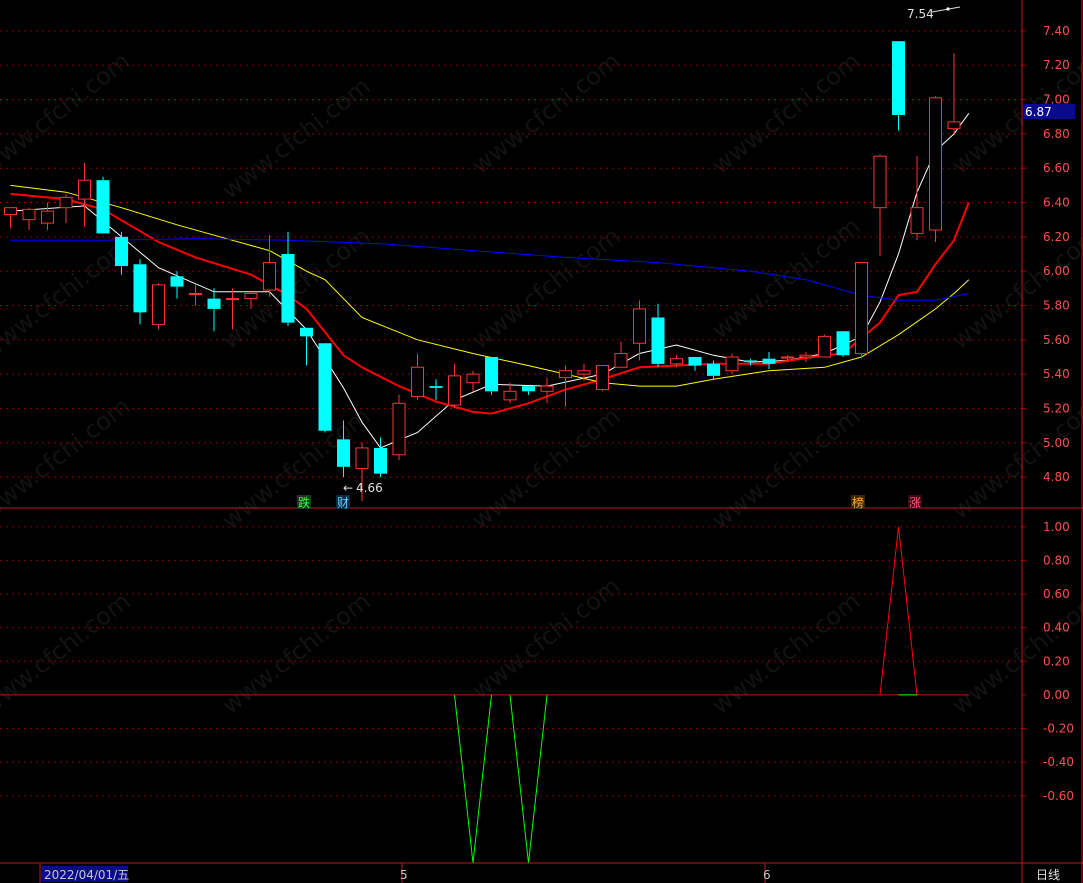 The image size is (1083, 883). Describe the element at coordinates (1056, 560) in the screenshot. I see `indicator-tick-label: 0.80` at that location.